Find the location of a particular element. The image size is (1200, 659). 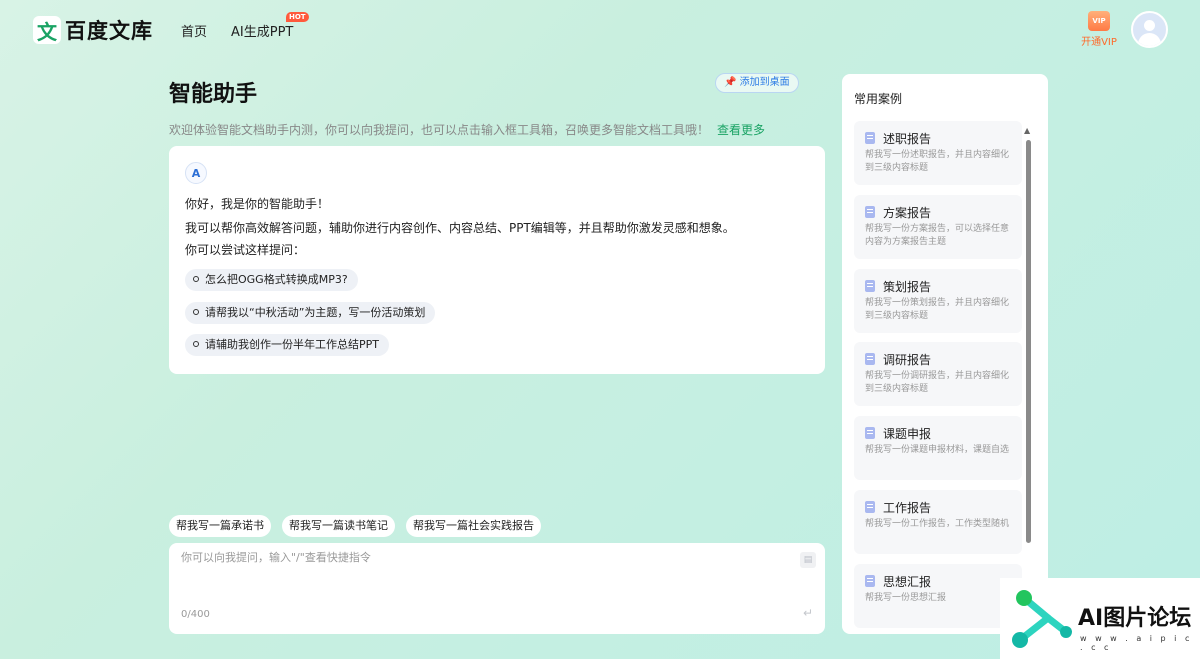

case-card: 述职报告 帮我写一份述职报告，并且内容细化到三级内容标题 is located at coordinates (938, 153).